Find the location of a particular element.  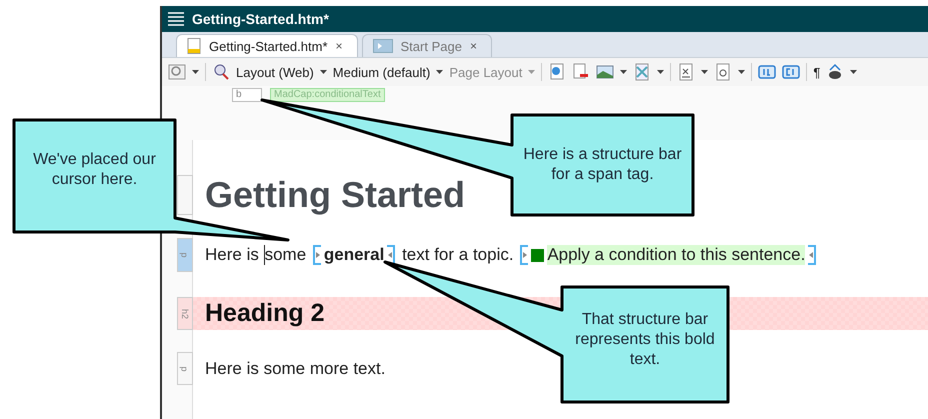

document-tab: Start Page × is located at coordinates (427, 45).